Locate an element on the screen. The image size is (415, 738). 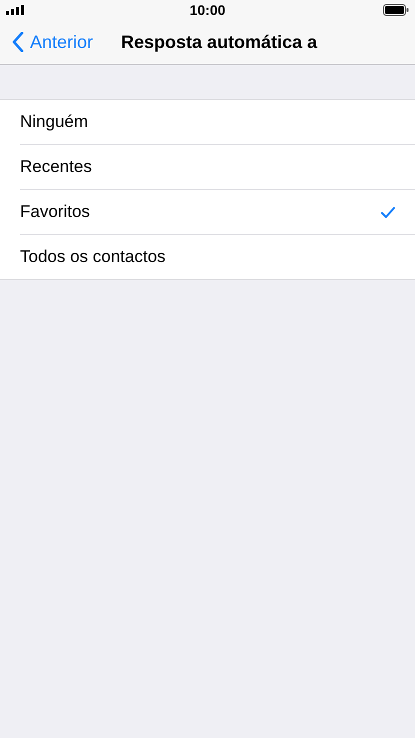
status-time: 10:00 is located at coordinates (208, 10).